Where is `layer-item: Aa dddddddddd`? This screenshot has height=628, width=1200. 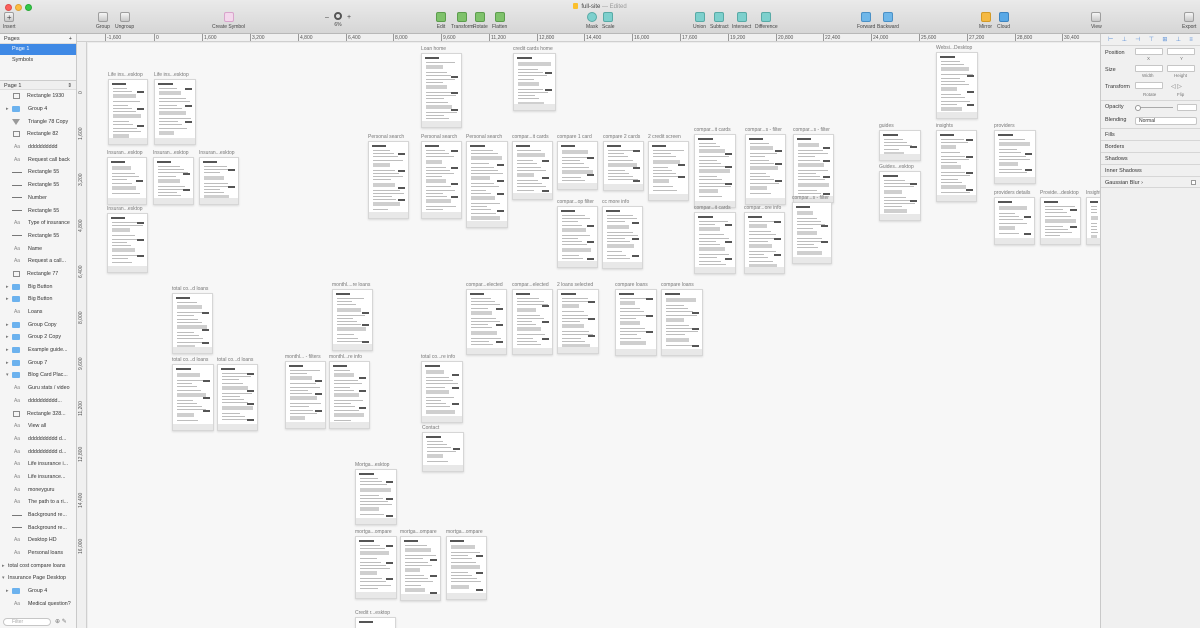
layer-item: Aa dddddddddd is located at coordinates (38, 147).